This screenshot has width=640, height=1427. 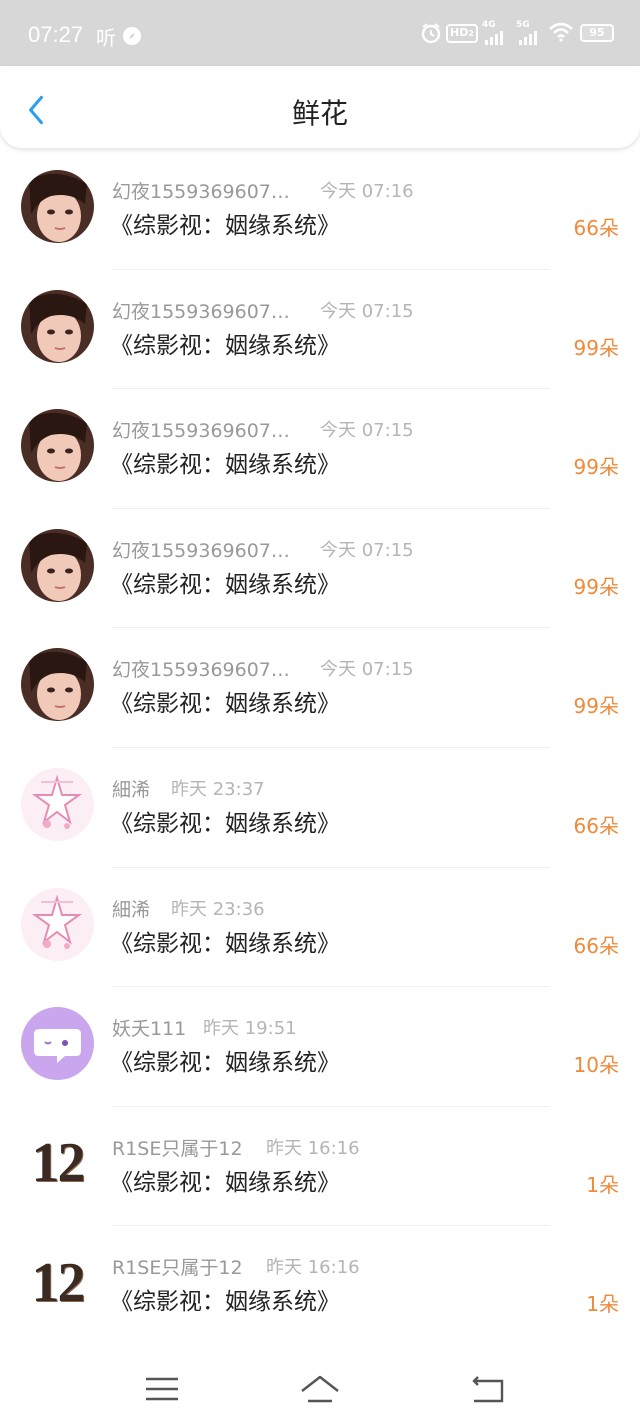 What do you see at coordinates (218, 909) in the screenshot?
I see `sent-time: 昨天 23:36` at bounding box center [218, 909].